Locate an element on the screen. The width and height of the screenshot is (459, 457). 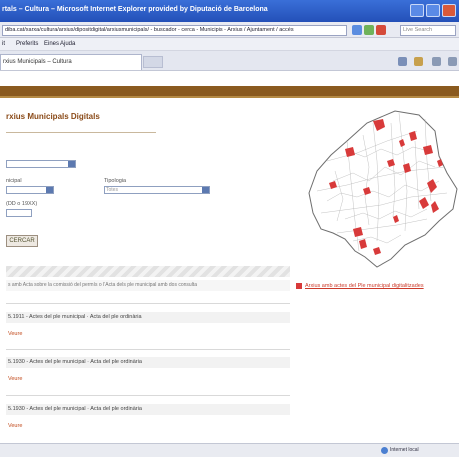
title-divider is located at coordinates (81, 132).